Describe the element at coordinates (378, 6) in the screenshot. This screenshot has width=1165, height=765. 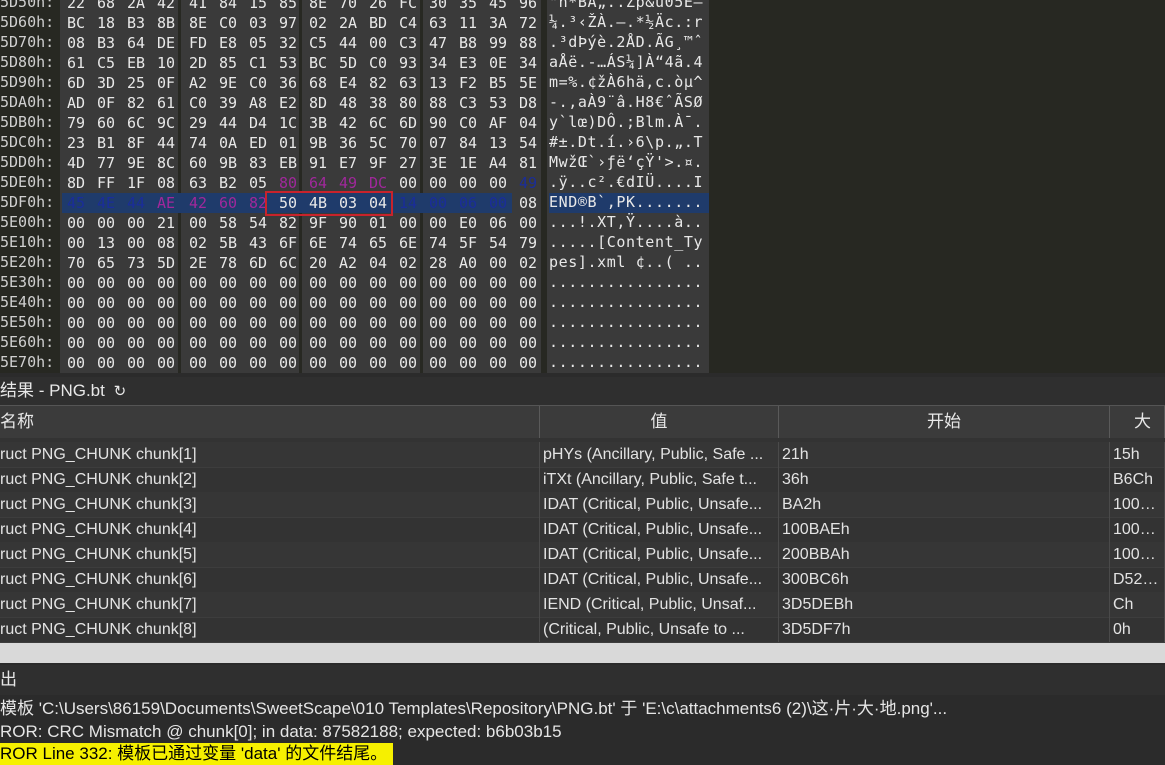
I see `hex-byte: 26` at that location.